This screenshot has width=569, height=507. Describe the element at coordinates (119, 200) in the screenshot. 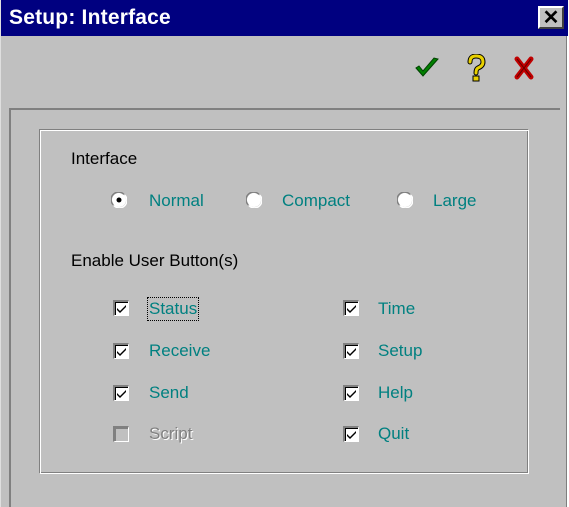

I see `radio-normal` at that location.